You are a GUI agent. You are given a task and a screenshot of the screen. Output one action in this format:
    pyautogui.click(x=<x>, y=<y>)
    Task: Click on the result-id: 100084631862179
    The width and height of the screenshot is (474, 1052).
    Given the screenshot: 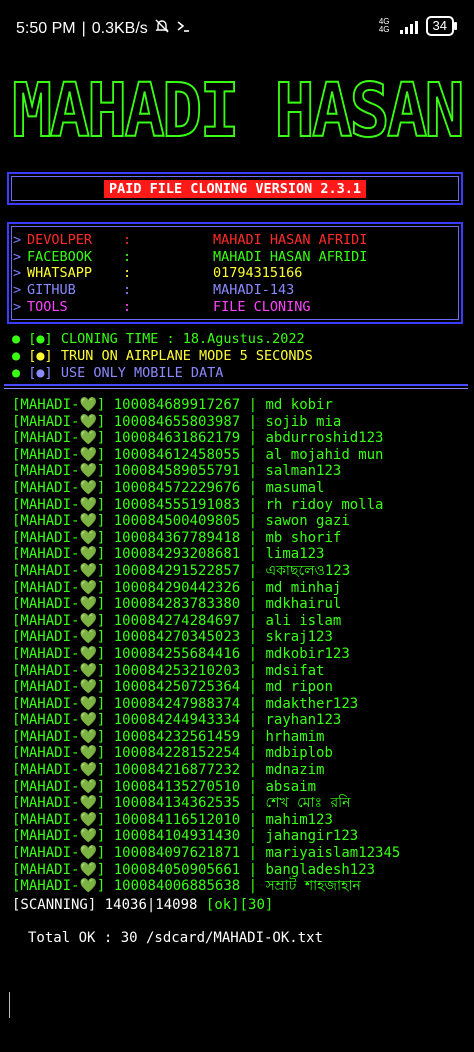 What is the action you would take?
    pyautogui.click(x=177, y=438)
    